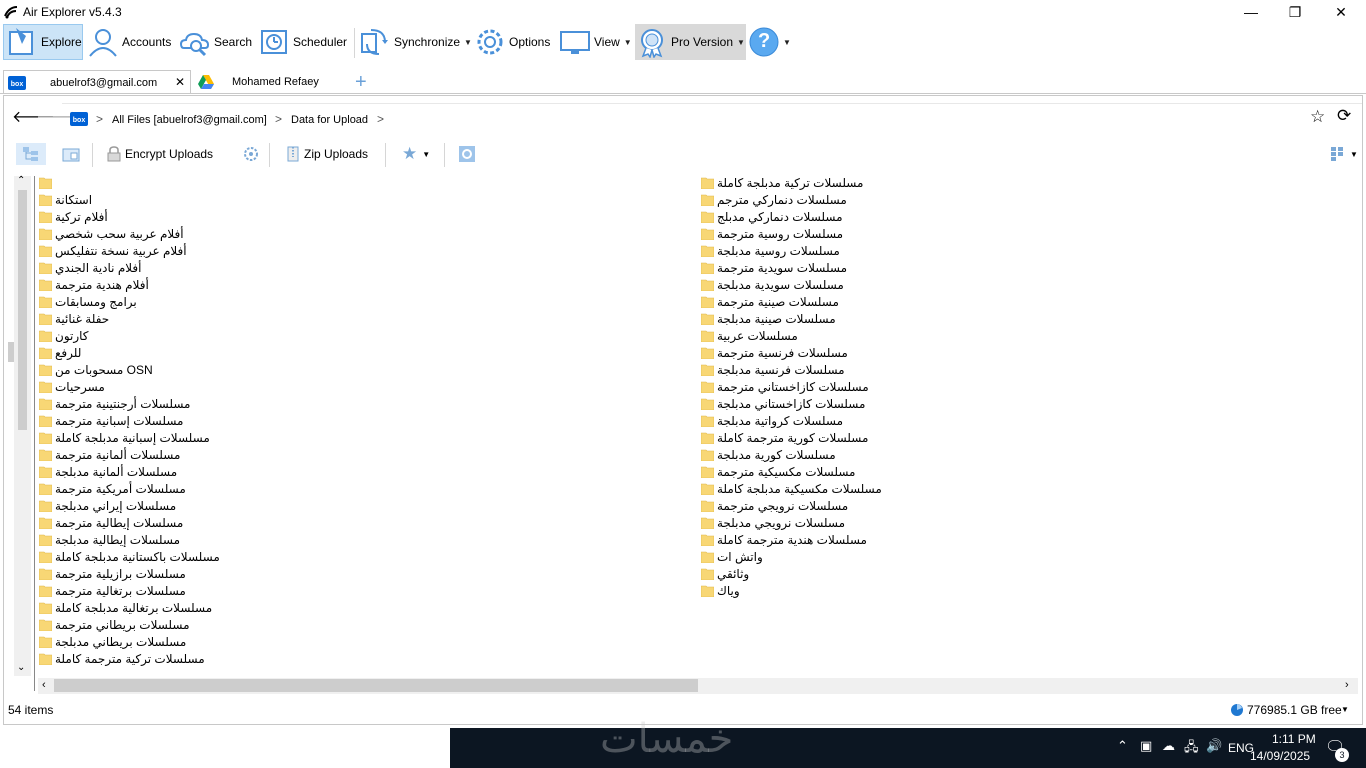  What do you see at coordinates (773, 369) in the screenshot?
I see `folder-item: مسلسلات فرنسية مدبلجة` at bounding box center [773, 369].